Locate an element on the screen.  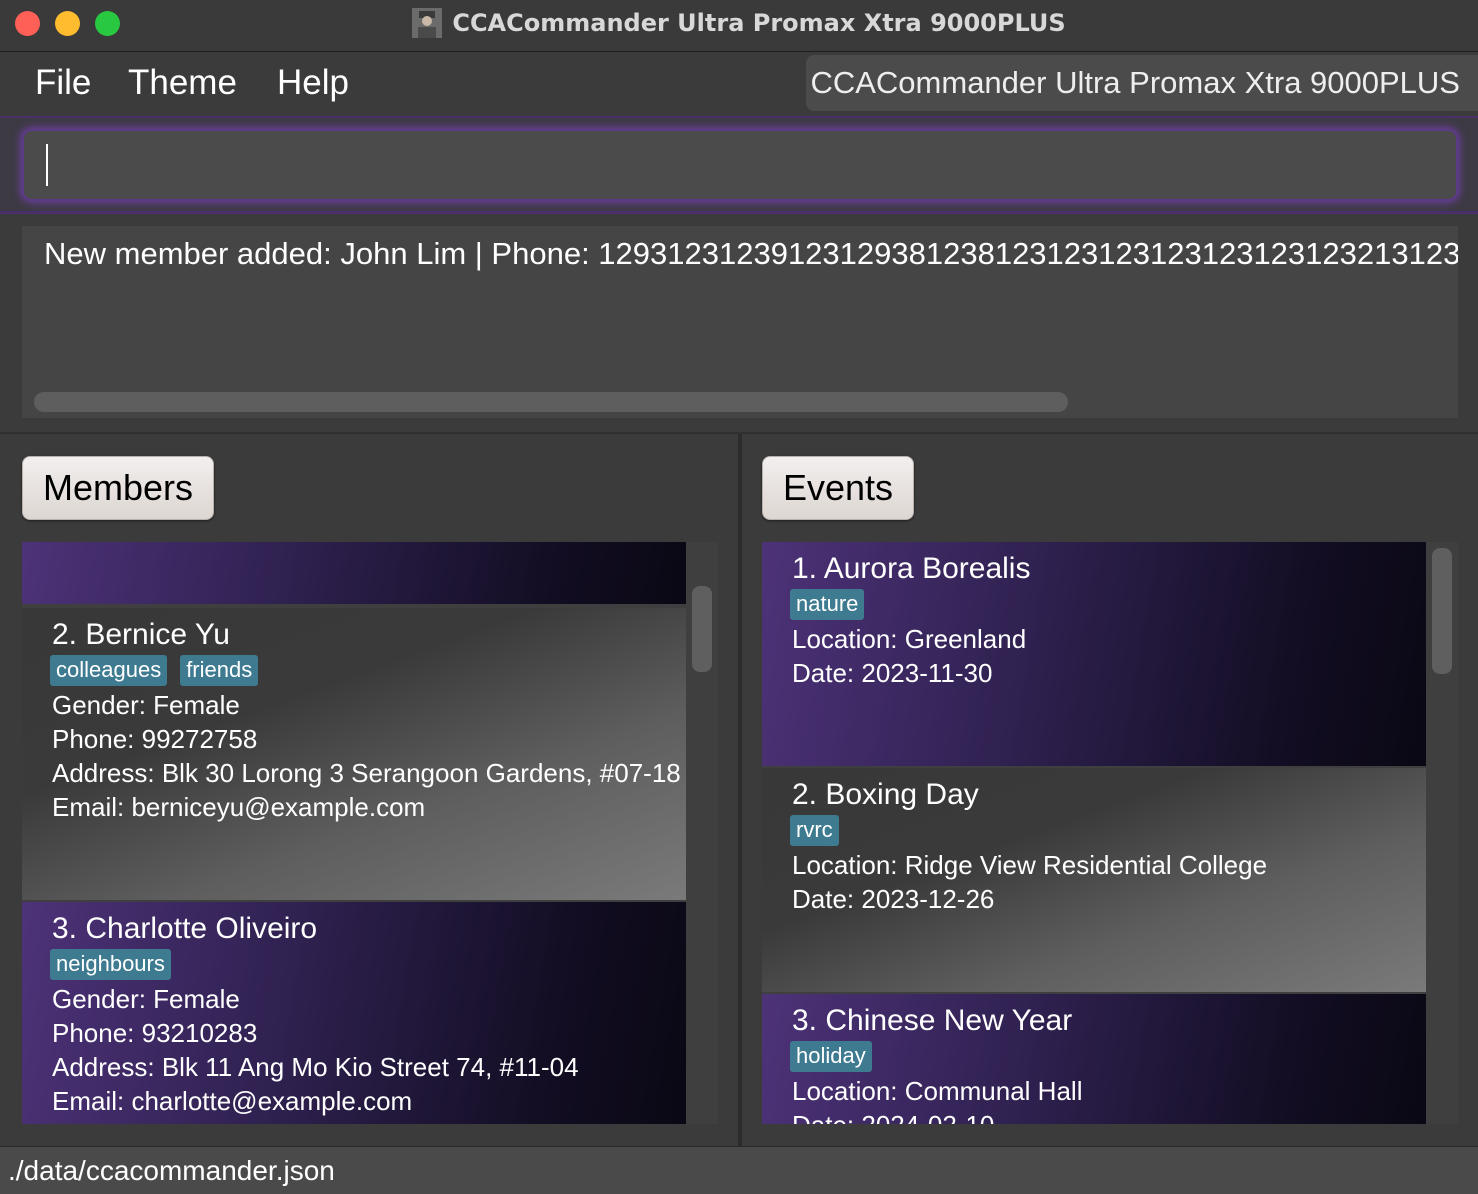
tag: neighbours is located at coordinates (110, 964).